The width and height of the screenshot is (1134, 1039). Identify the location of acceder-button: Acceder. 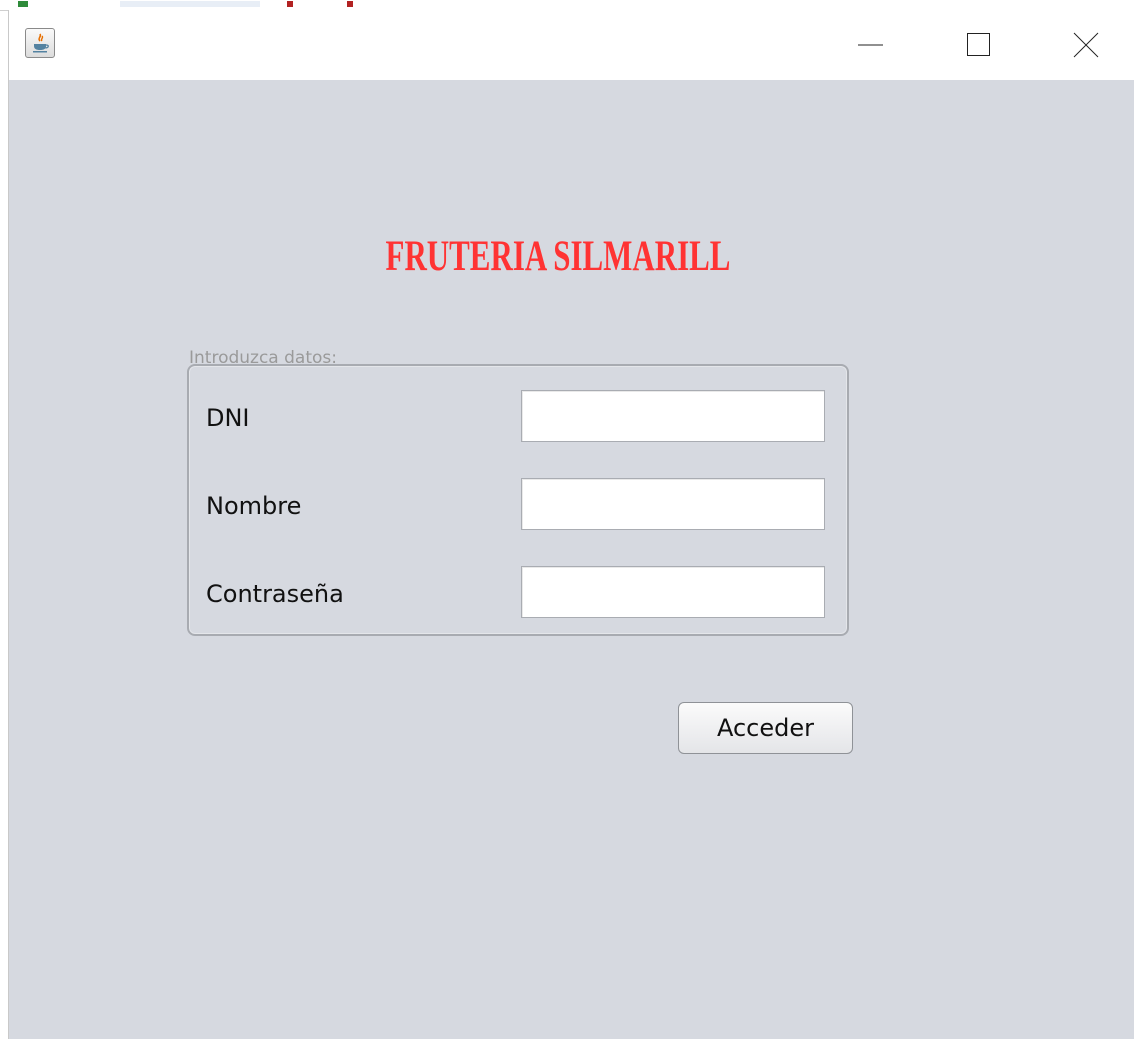
(765, 728).